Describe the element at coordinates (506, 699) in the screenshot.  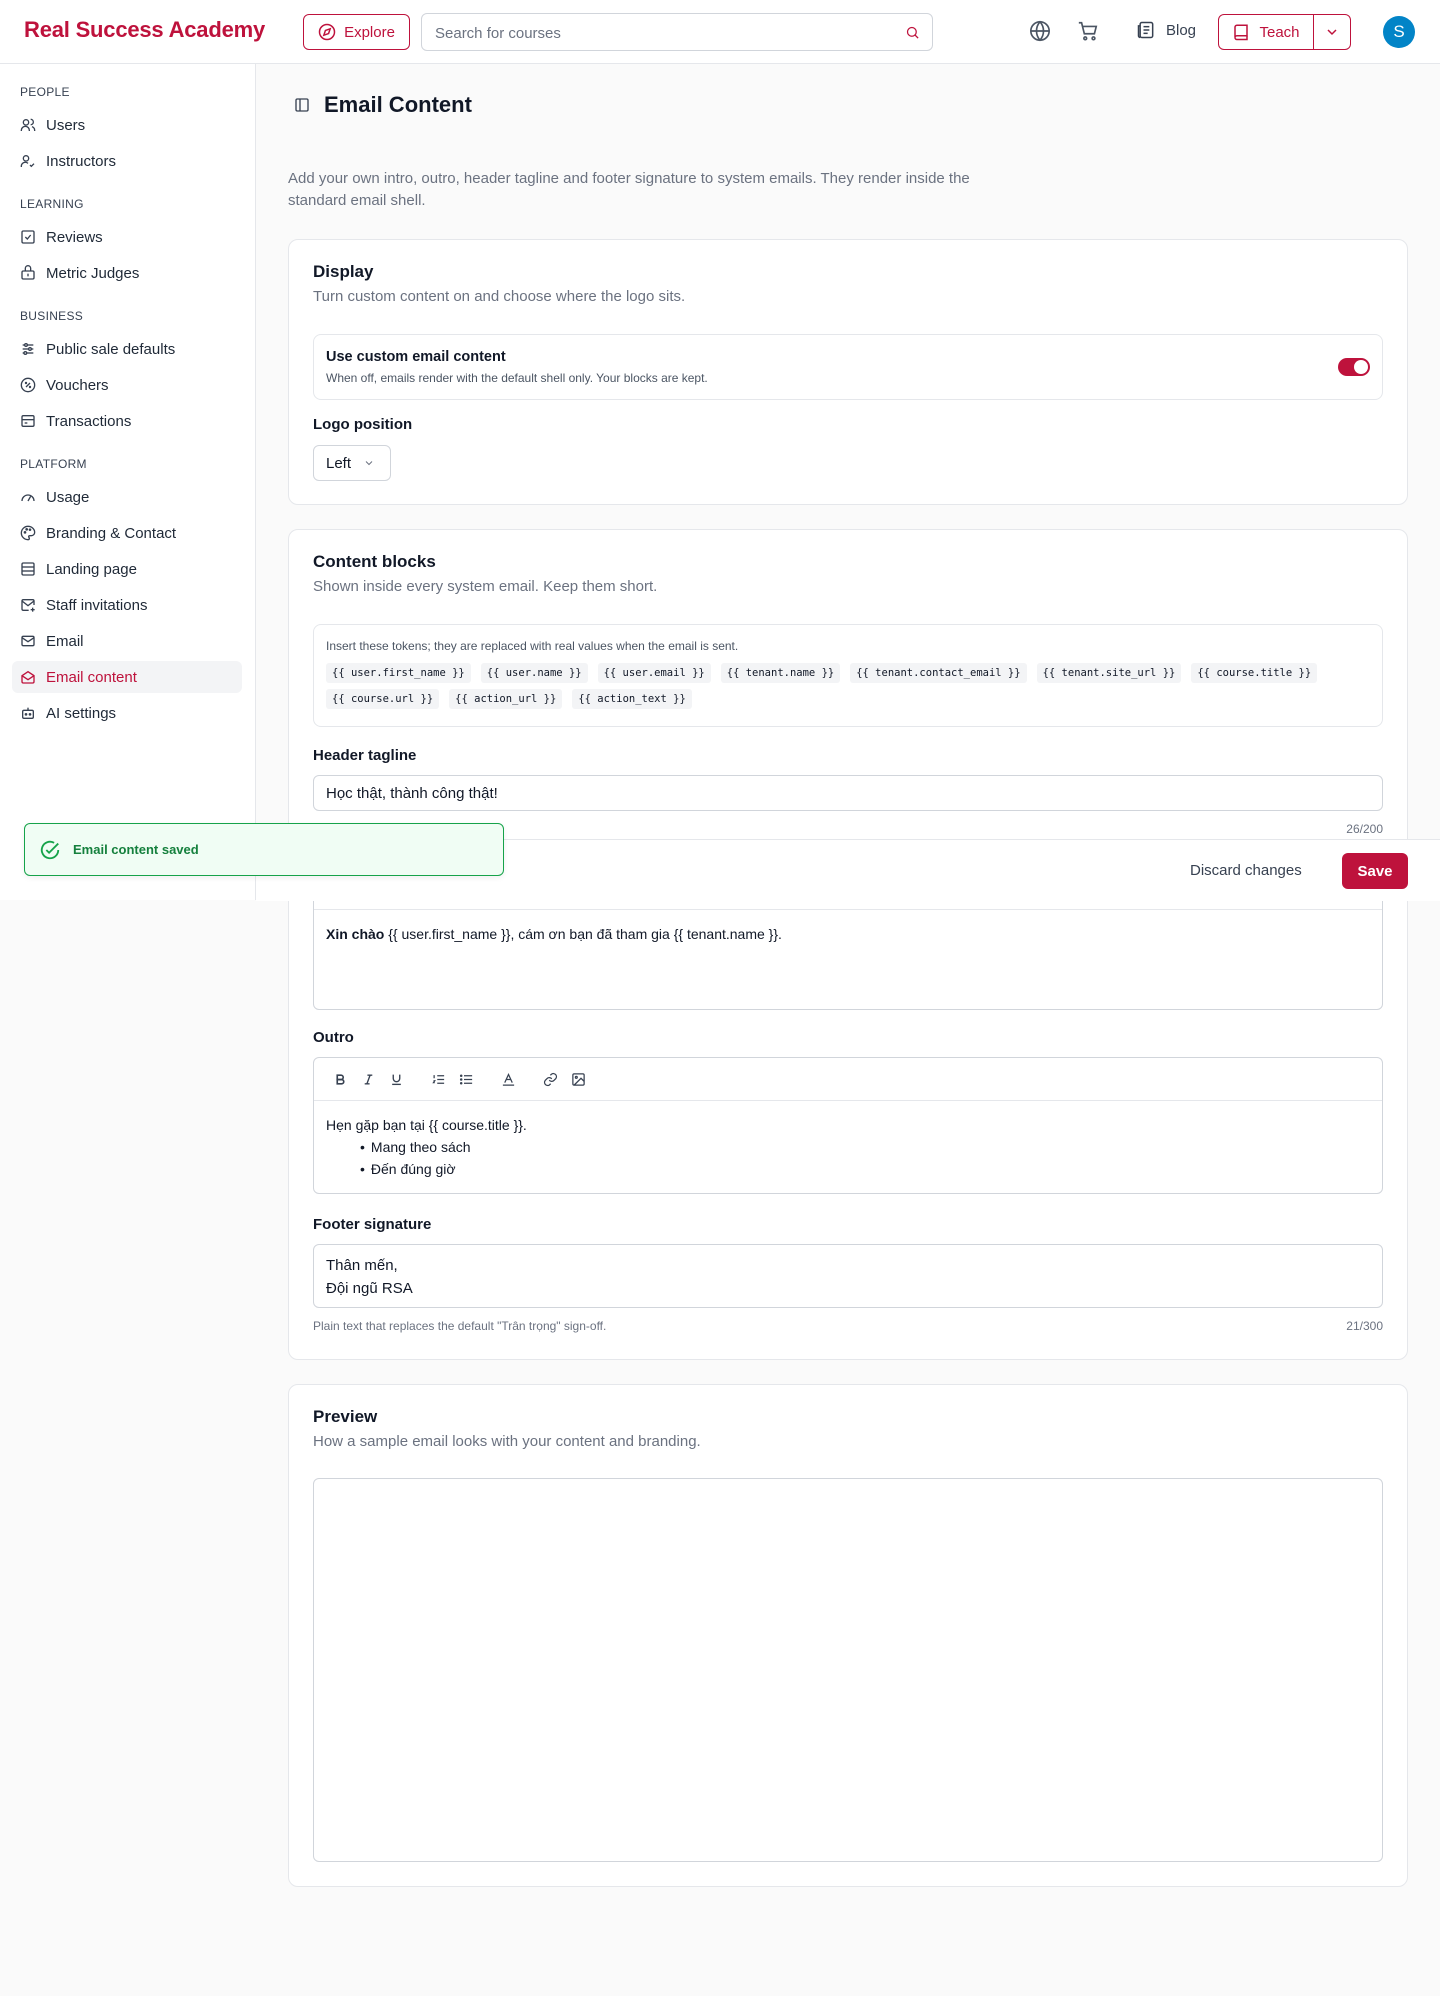
I see `token-chip: {{ action_url }}` at that location.